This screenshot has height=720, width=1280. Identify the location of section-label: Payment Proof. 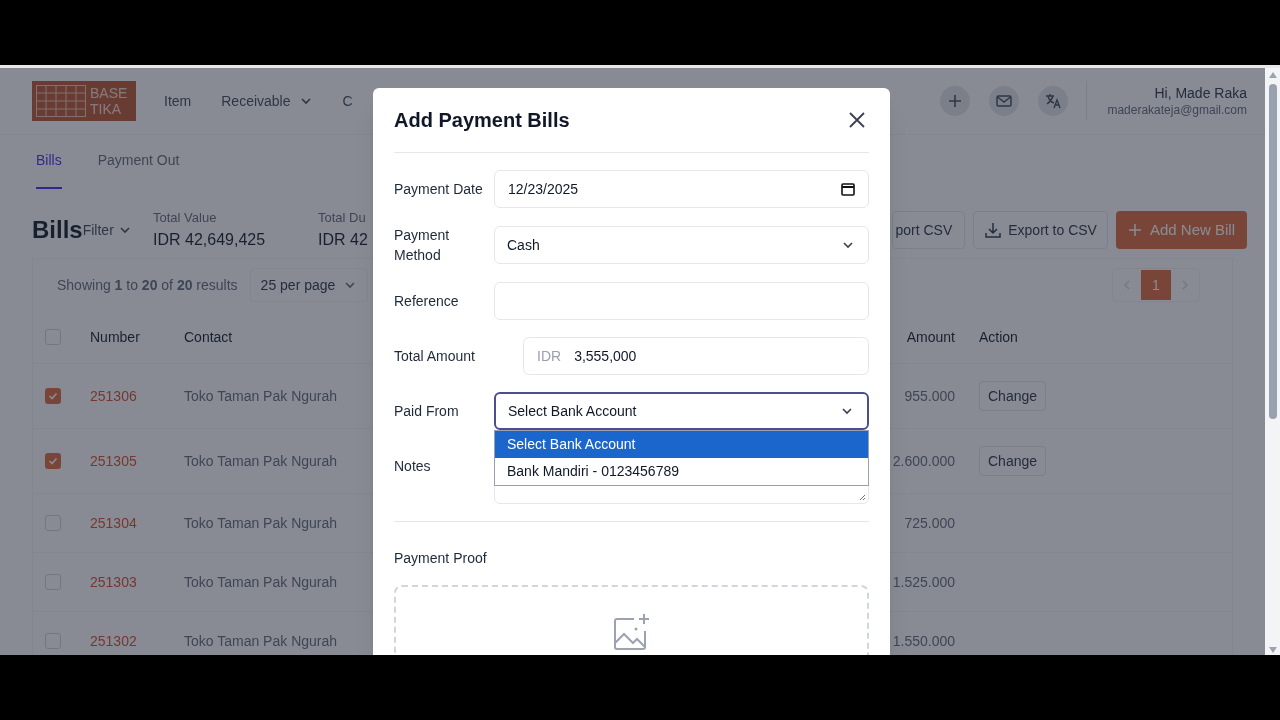
(441, 558).